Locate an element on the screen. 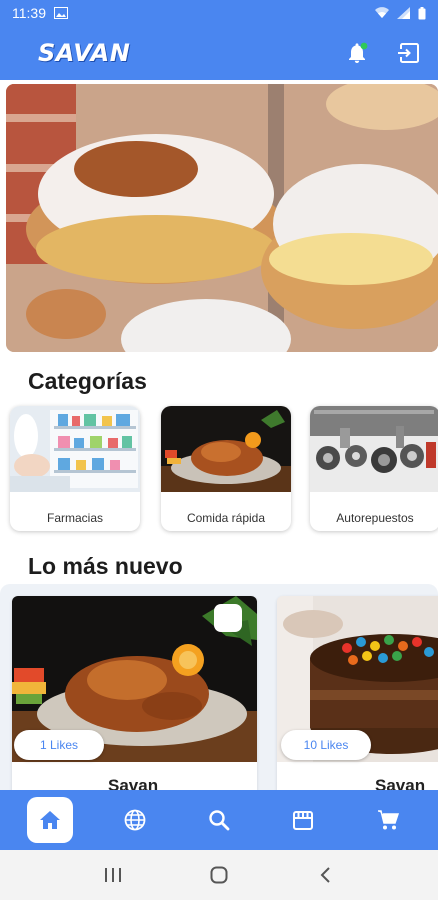 This screenshot has width=438, height=900. logout-icon is located at coordinates (408, 53).